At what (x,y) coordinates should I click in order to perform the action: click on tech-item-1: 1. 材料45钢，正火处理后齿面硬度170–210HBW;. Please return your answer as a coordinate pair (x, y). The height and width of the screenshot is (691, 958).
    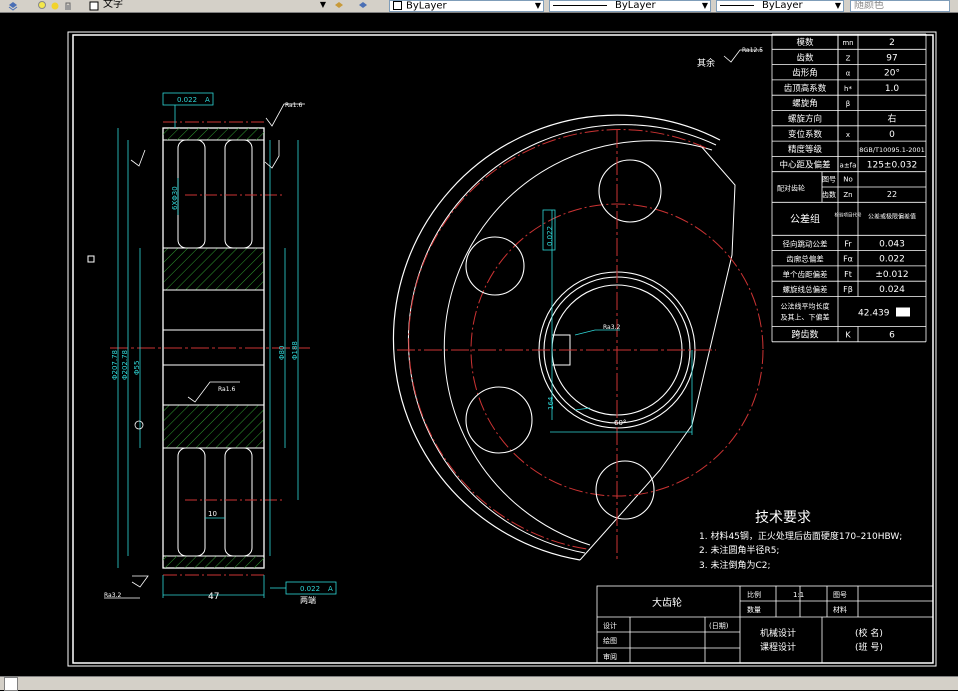
    Looking at the image, I should click on (800, 536).